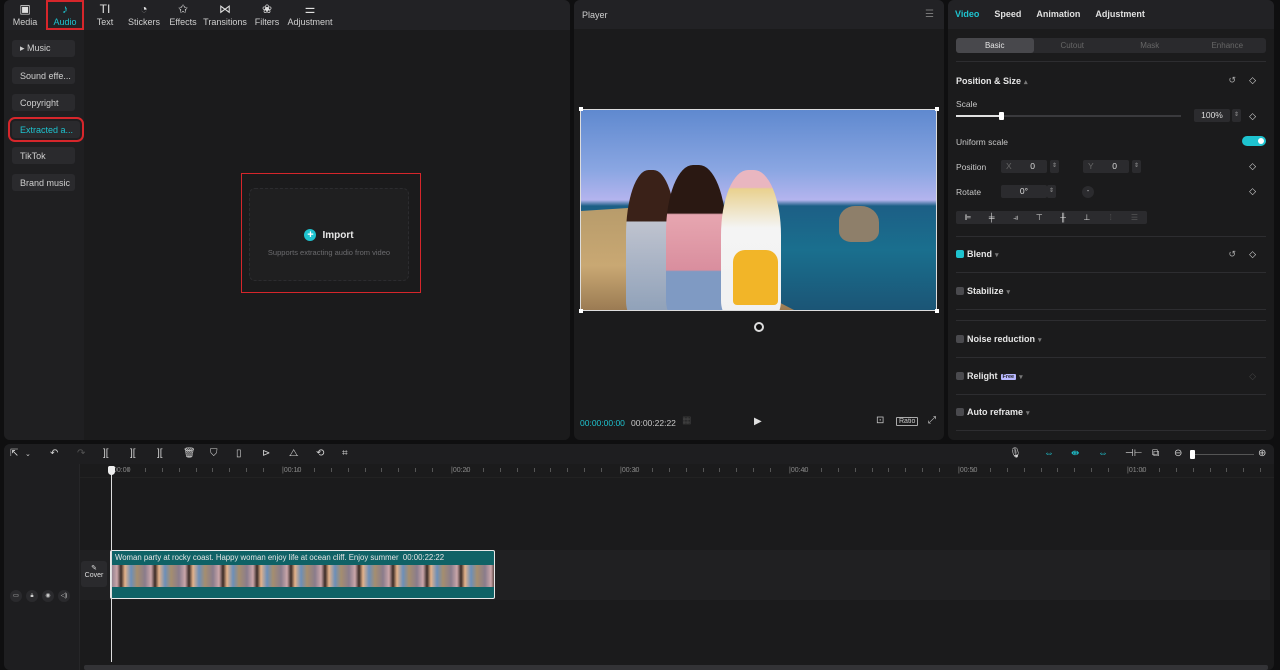 This screenshot has height=670, width=1280. What do you see at coordinates (1063, 217) in the screenshot?
I see `align-middle-v-icon: ╫` at bounding box center [1063, 217].